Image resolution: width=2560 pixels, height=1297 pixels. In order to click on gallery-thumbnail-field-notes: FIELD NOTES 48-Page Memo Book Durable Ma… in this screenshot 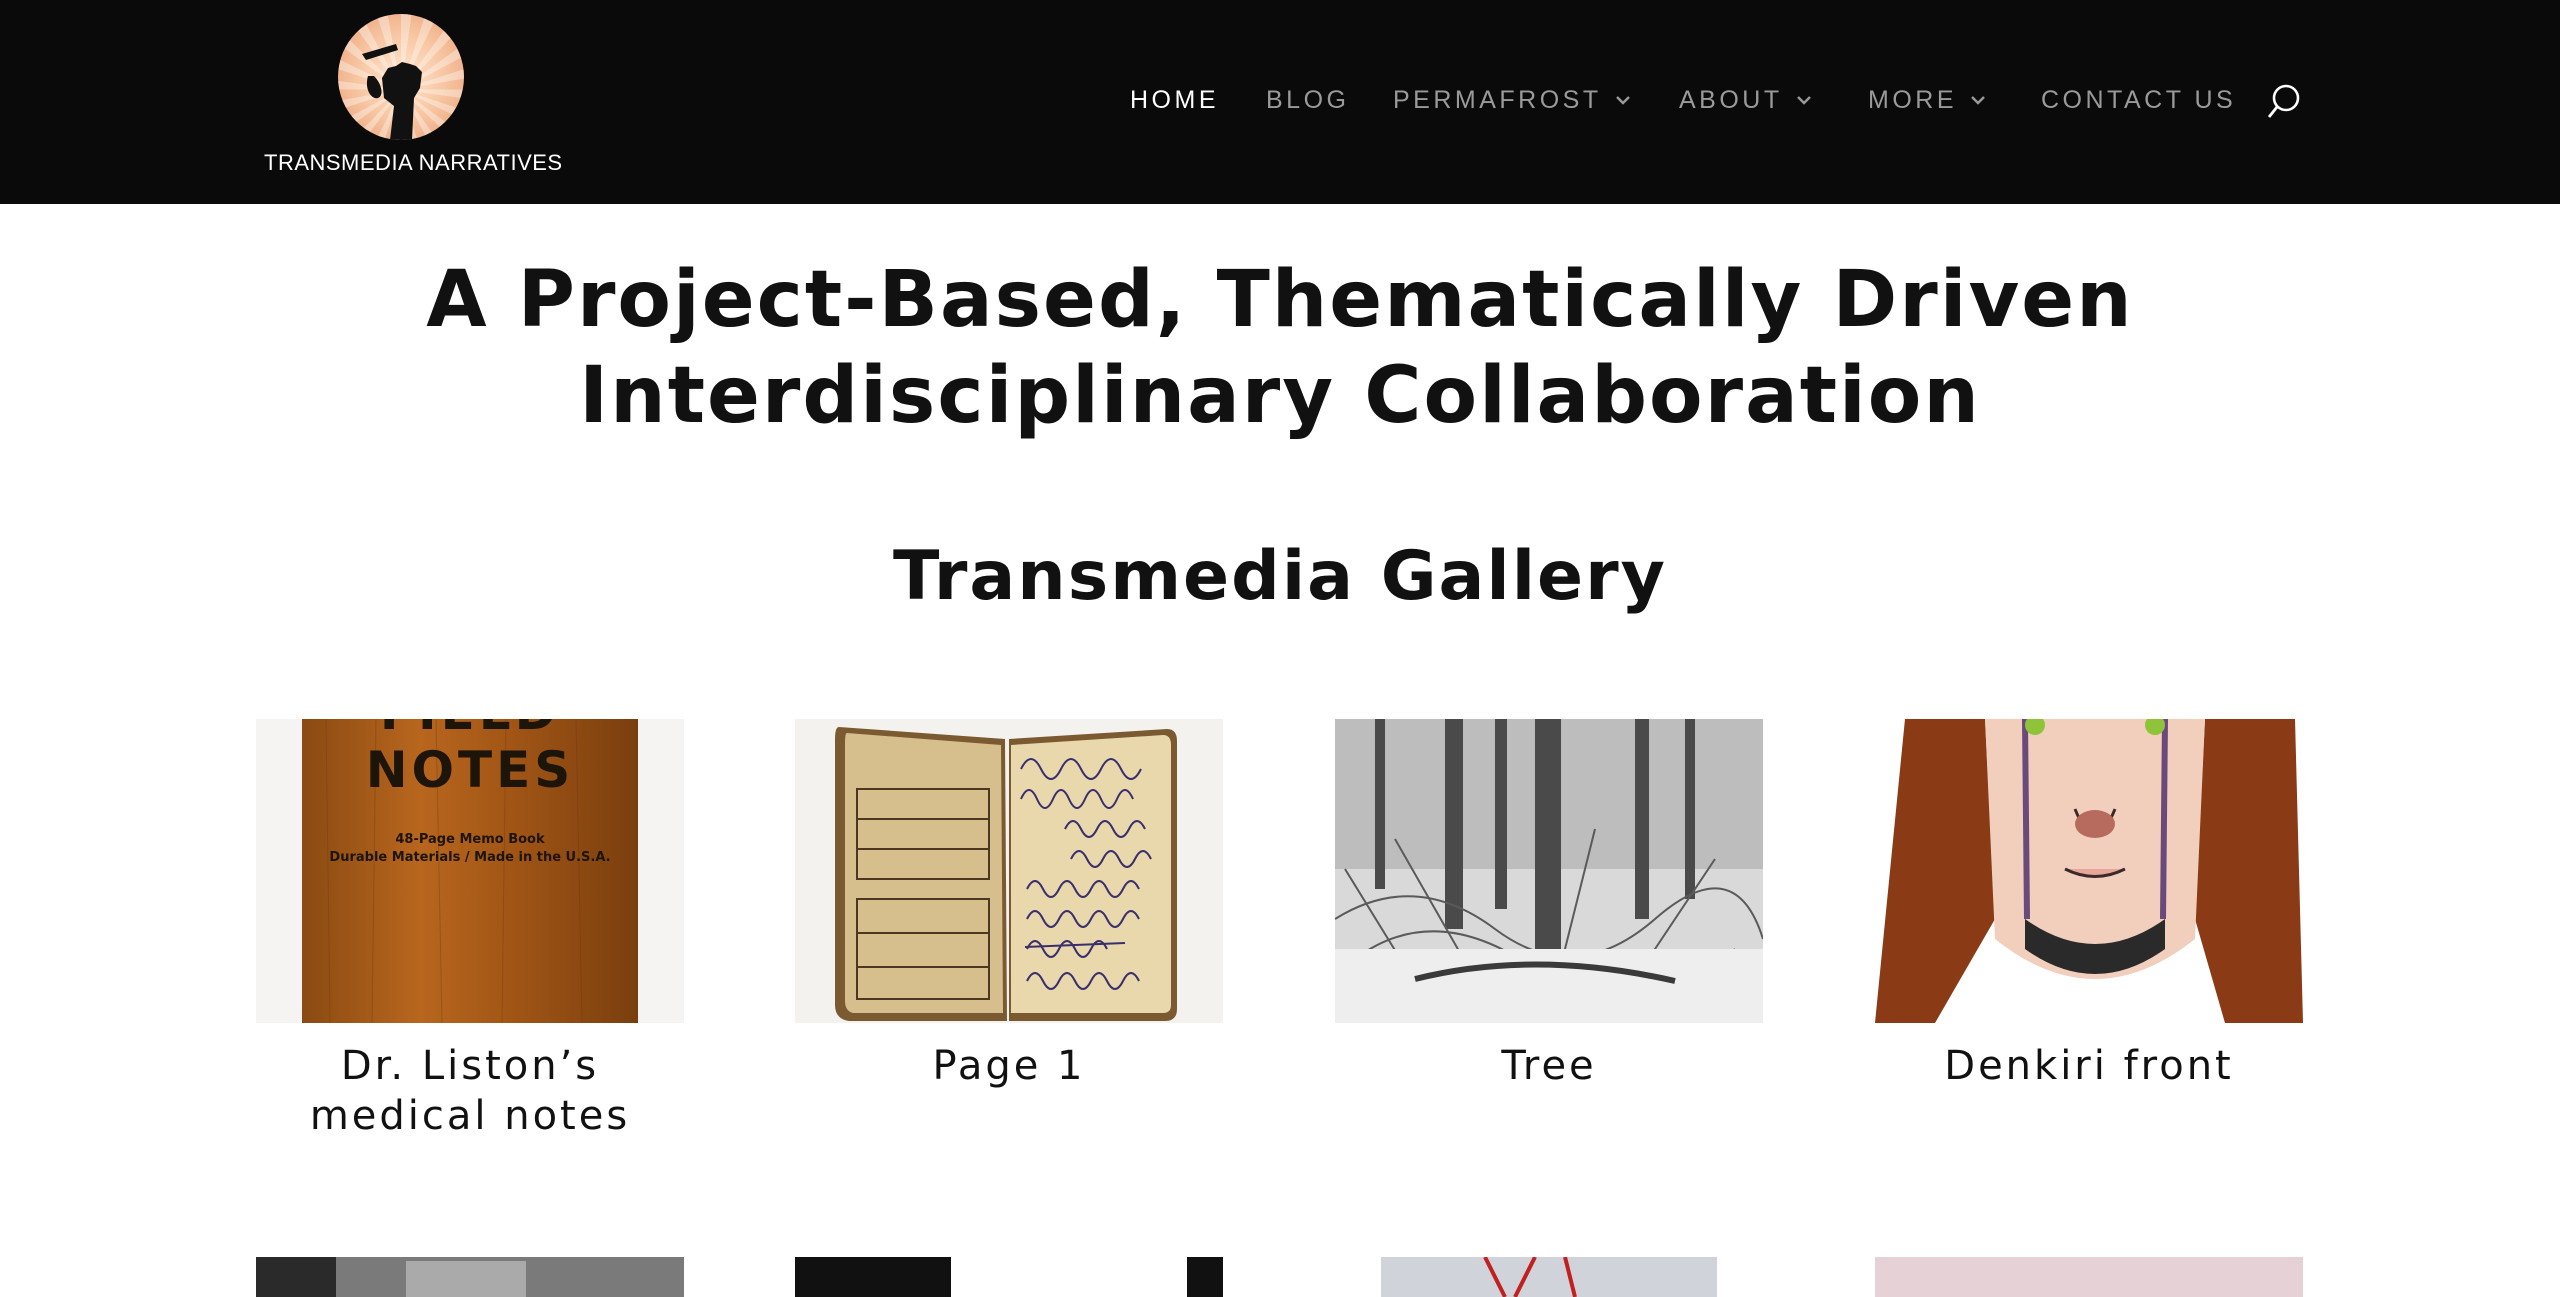, I will do `click(470, 871)`.